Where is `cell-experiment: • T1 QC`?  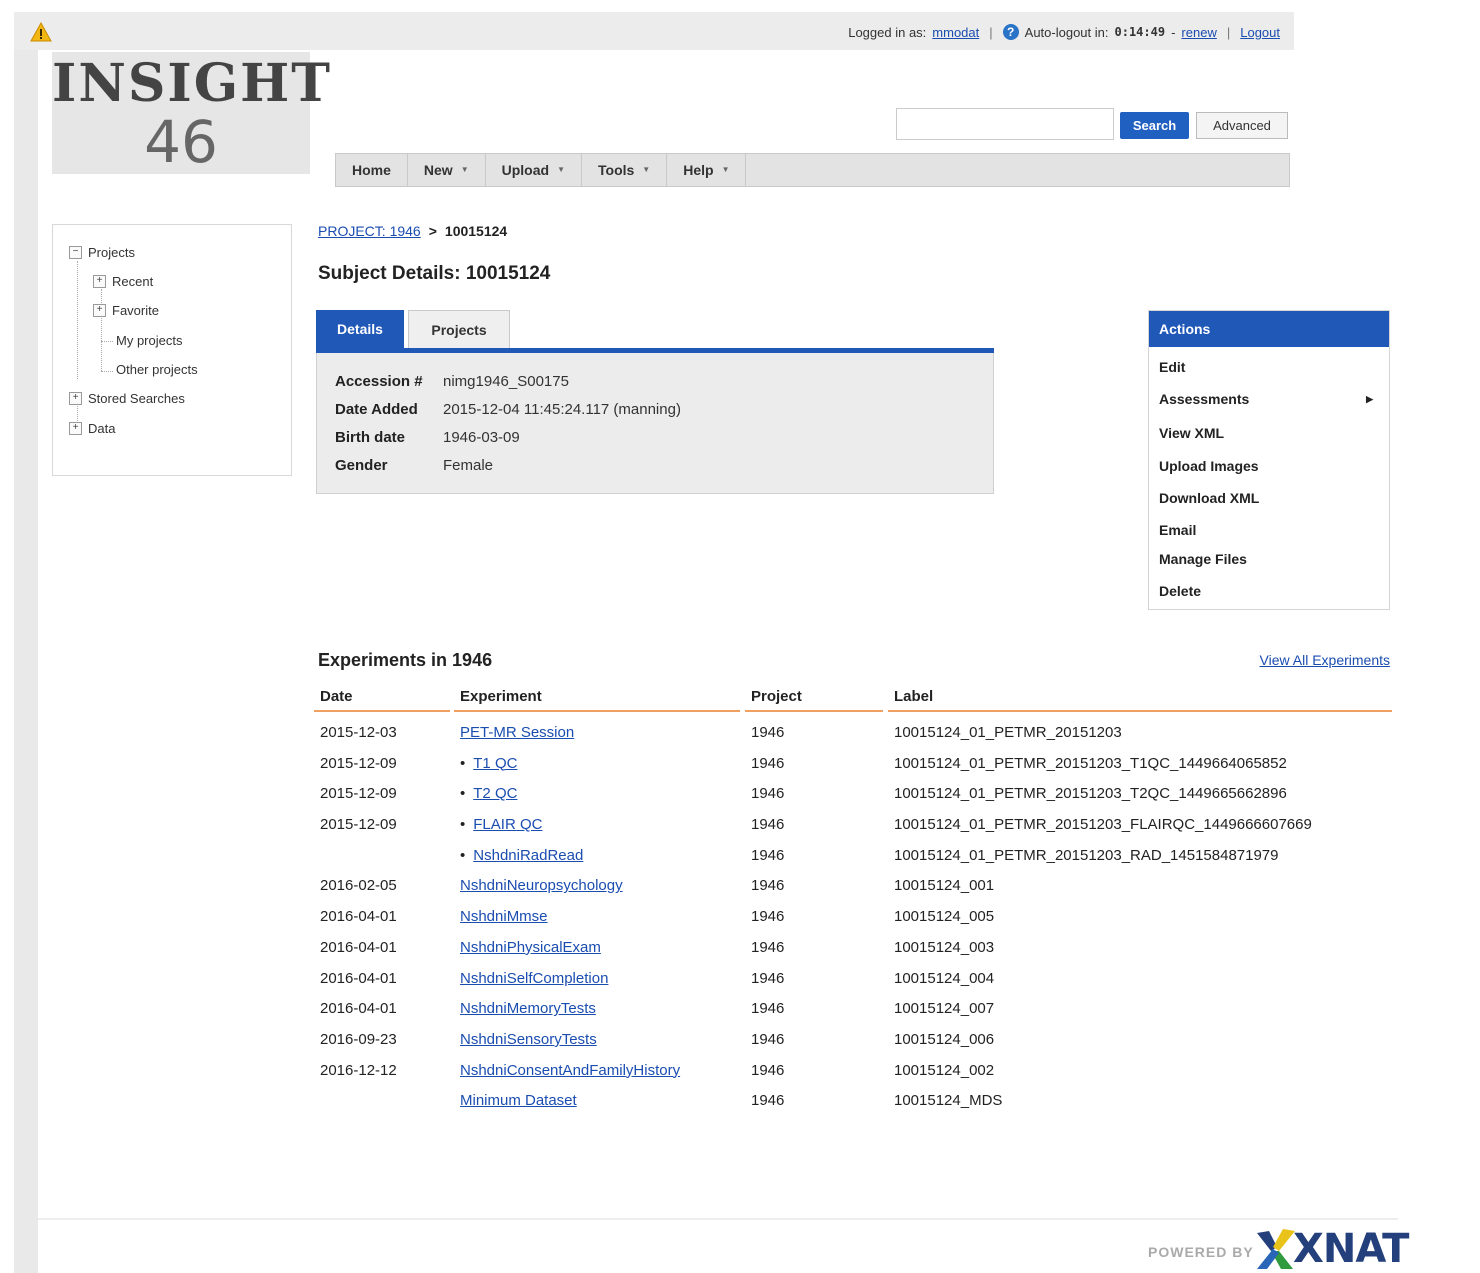
cell-experiment: • T1 QC is located at coordinates (488, 763).